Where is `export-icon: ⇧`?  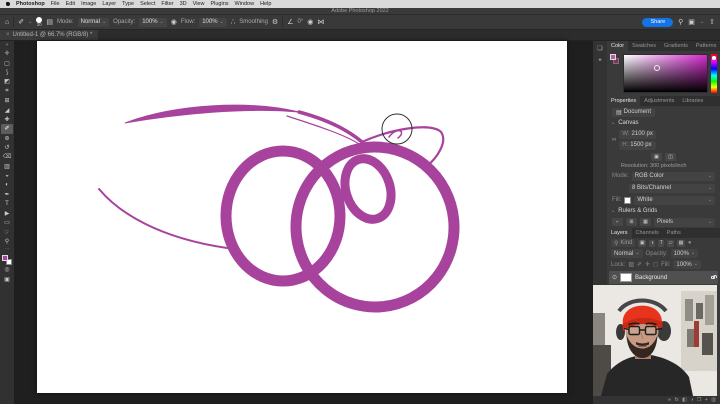
export-icon: ⇧ is located at coordinates (712, 22).